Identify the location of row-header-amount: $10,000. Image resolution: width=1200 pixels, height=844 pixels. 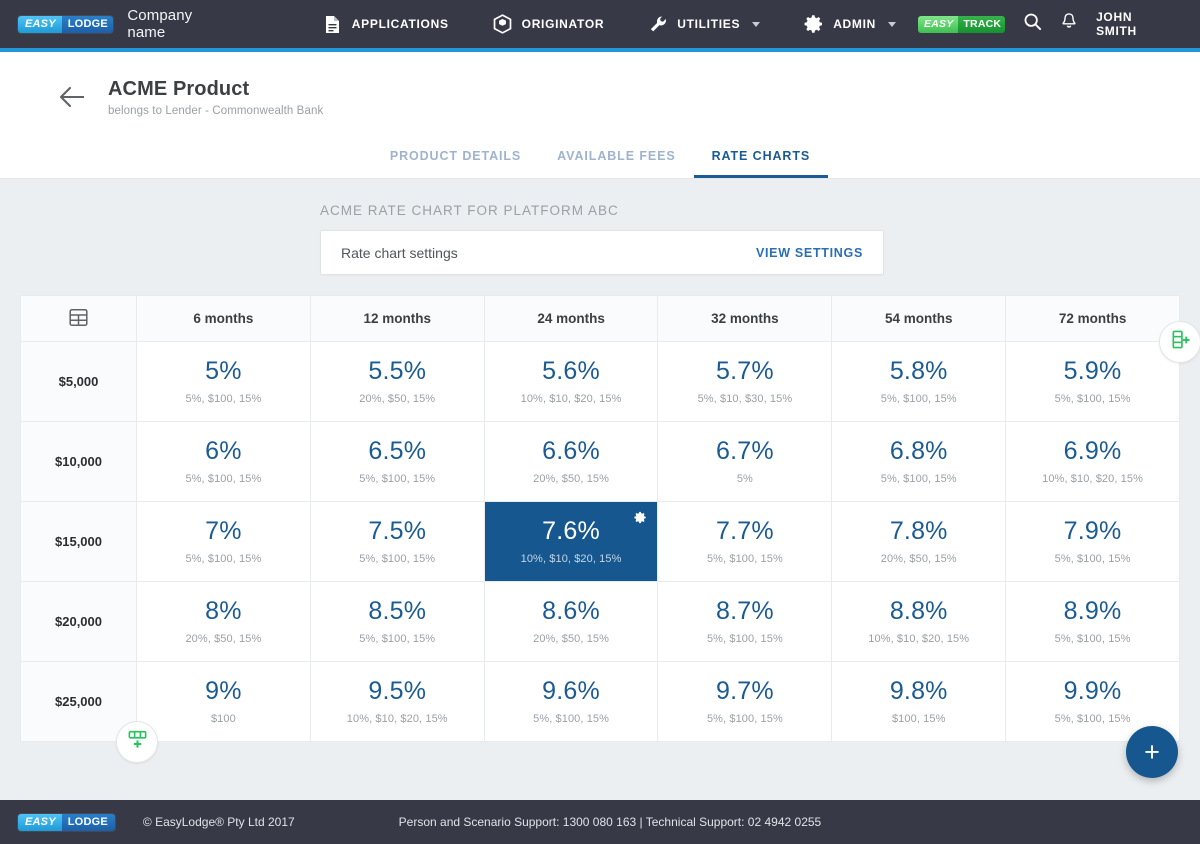
(78, 461).